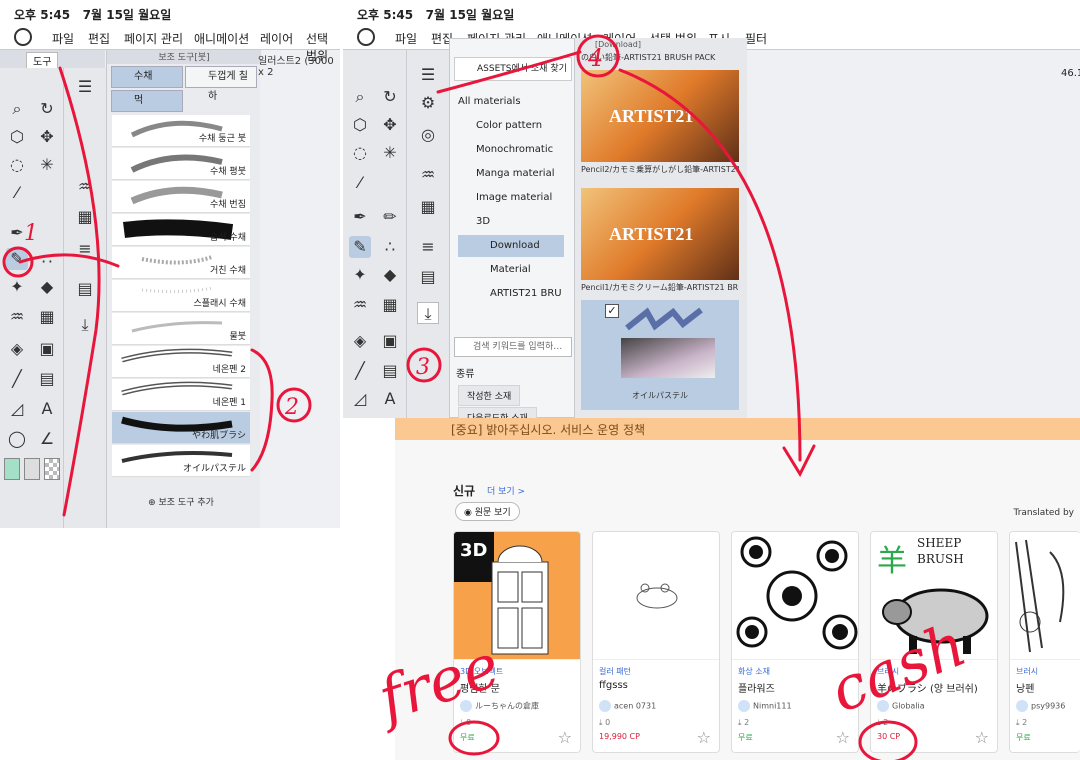 This screenshot has width=1080, height=760. I want to click on tree-item-3d: 3D, so click(483, 222).